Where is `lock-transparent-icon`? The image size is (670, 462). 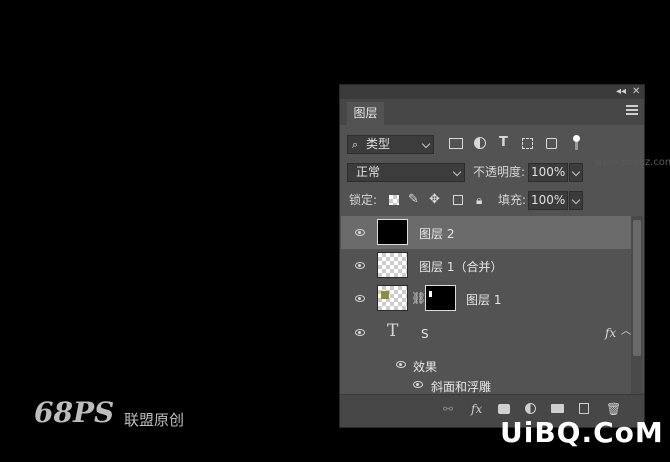 lock-transparent-icon is located at coordinates (394, 200).